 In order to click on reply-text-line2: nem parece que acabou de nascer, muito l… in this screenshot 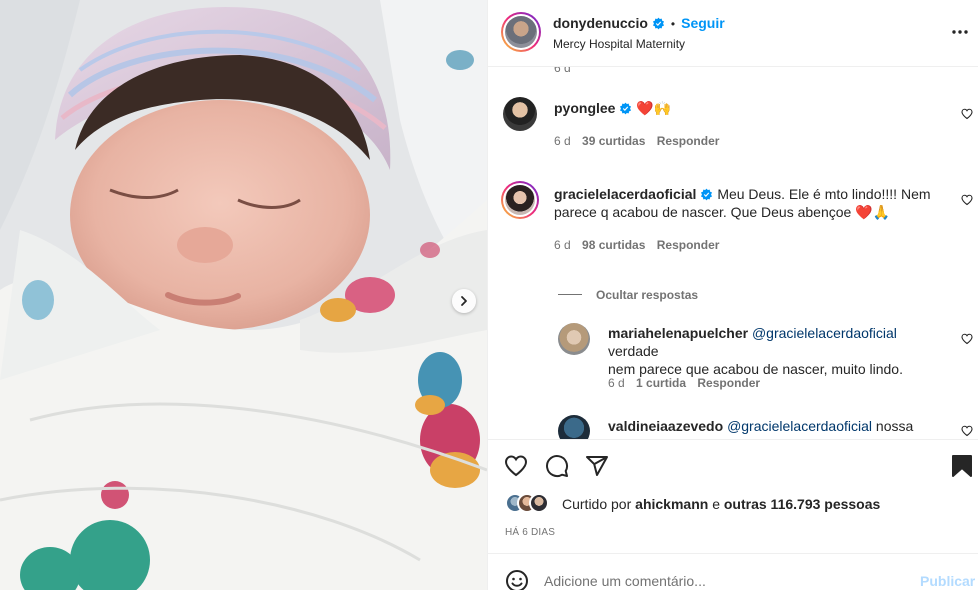, I will do `click(755, 369)`.